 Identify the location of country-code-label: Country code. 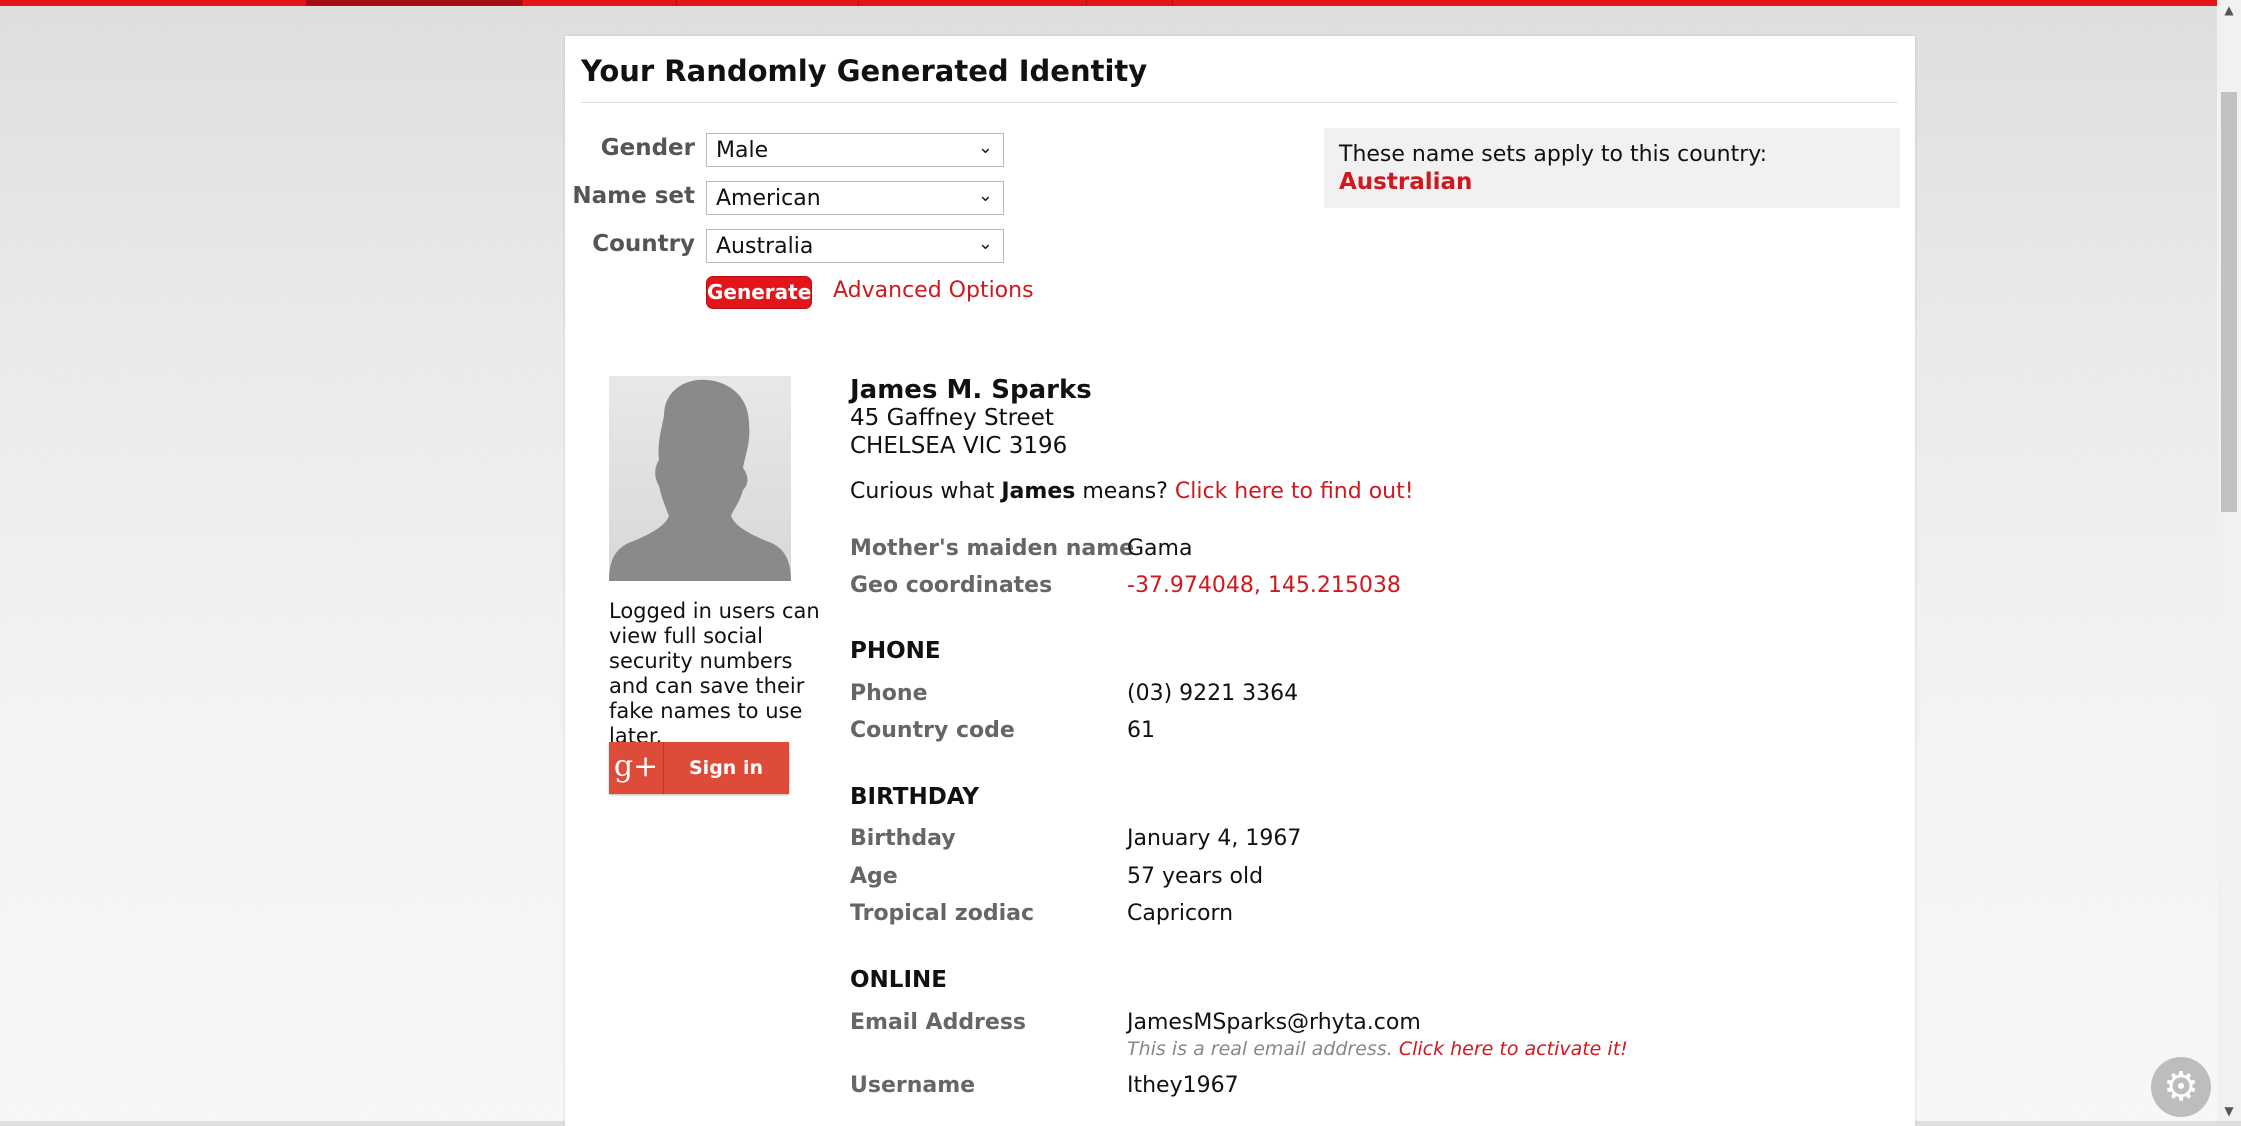
(932, 730).